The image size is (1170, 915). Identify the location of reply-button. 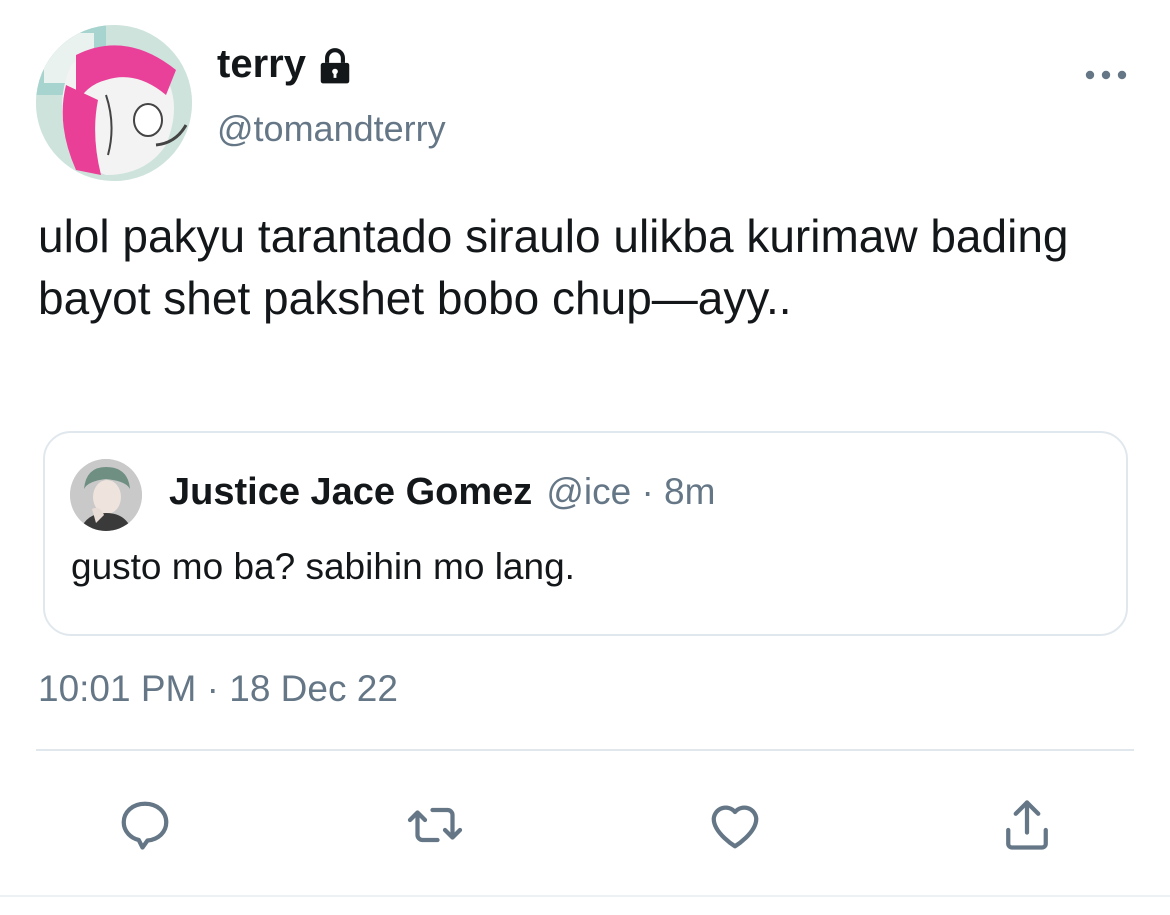
(145, 825).